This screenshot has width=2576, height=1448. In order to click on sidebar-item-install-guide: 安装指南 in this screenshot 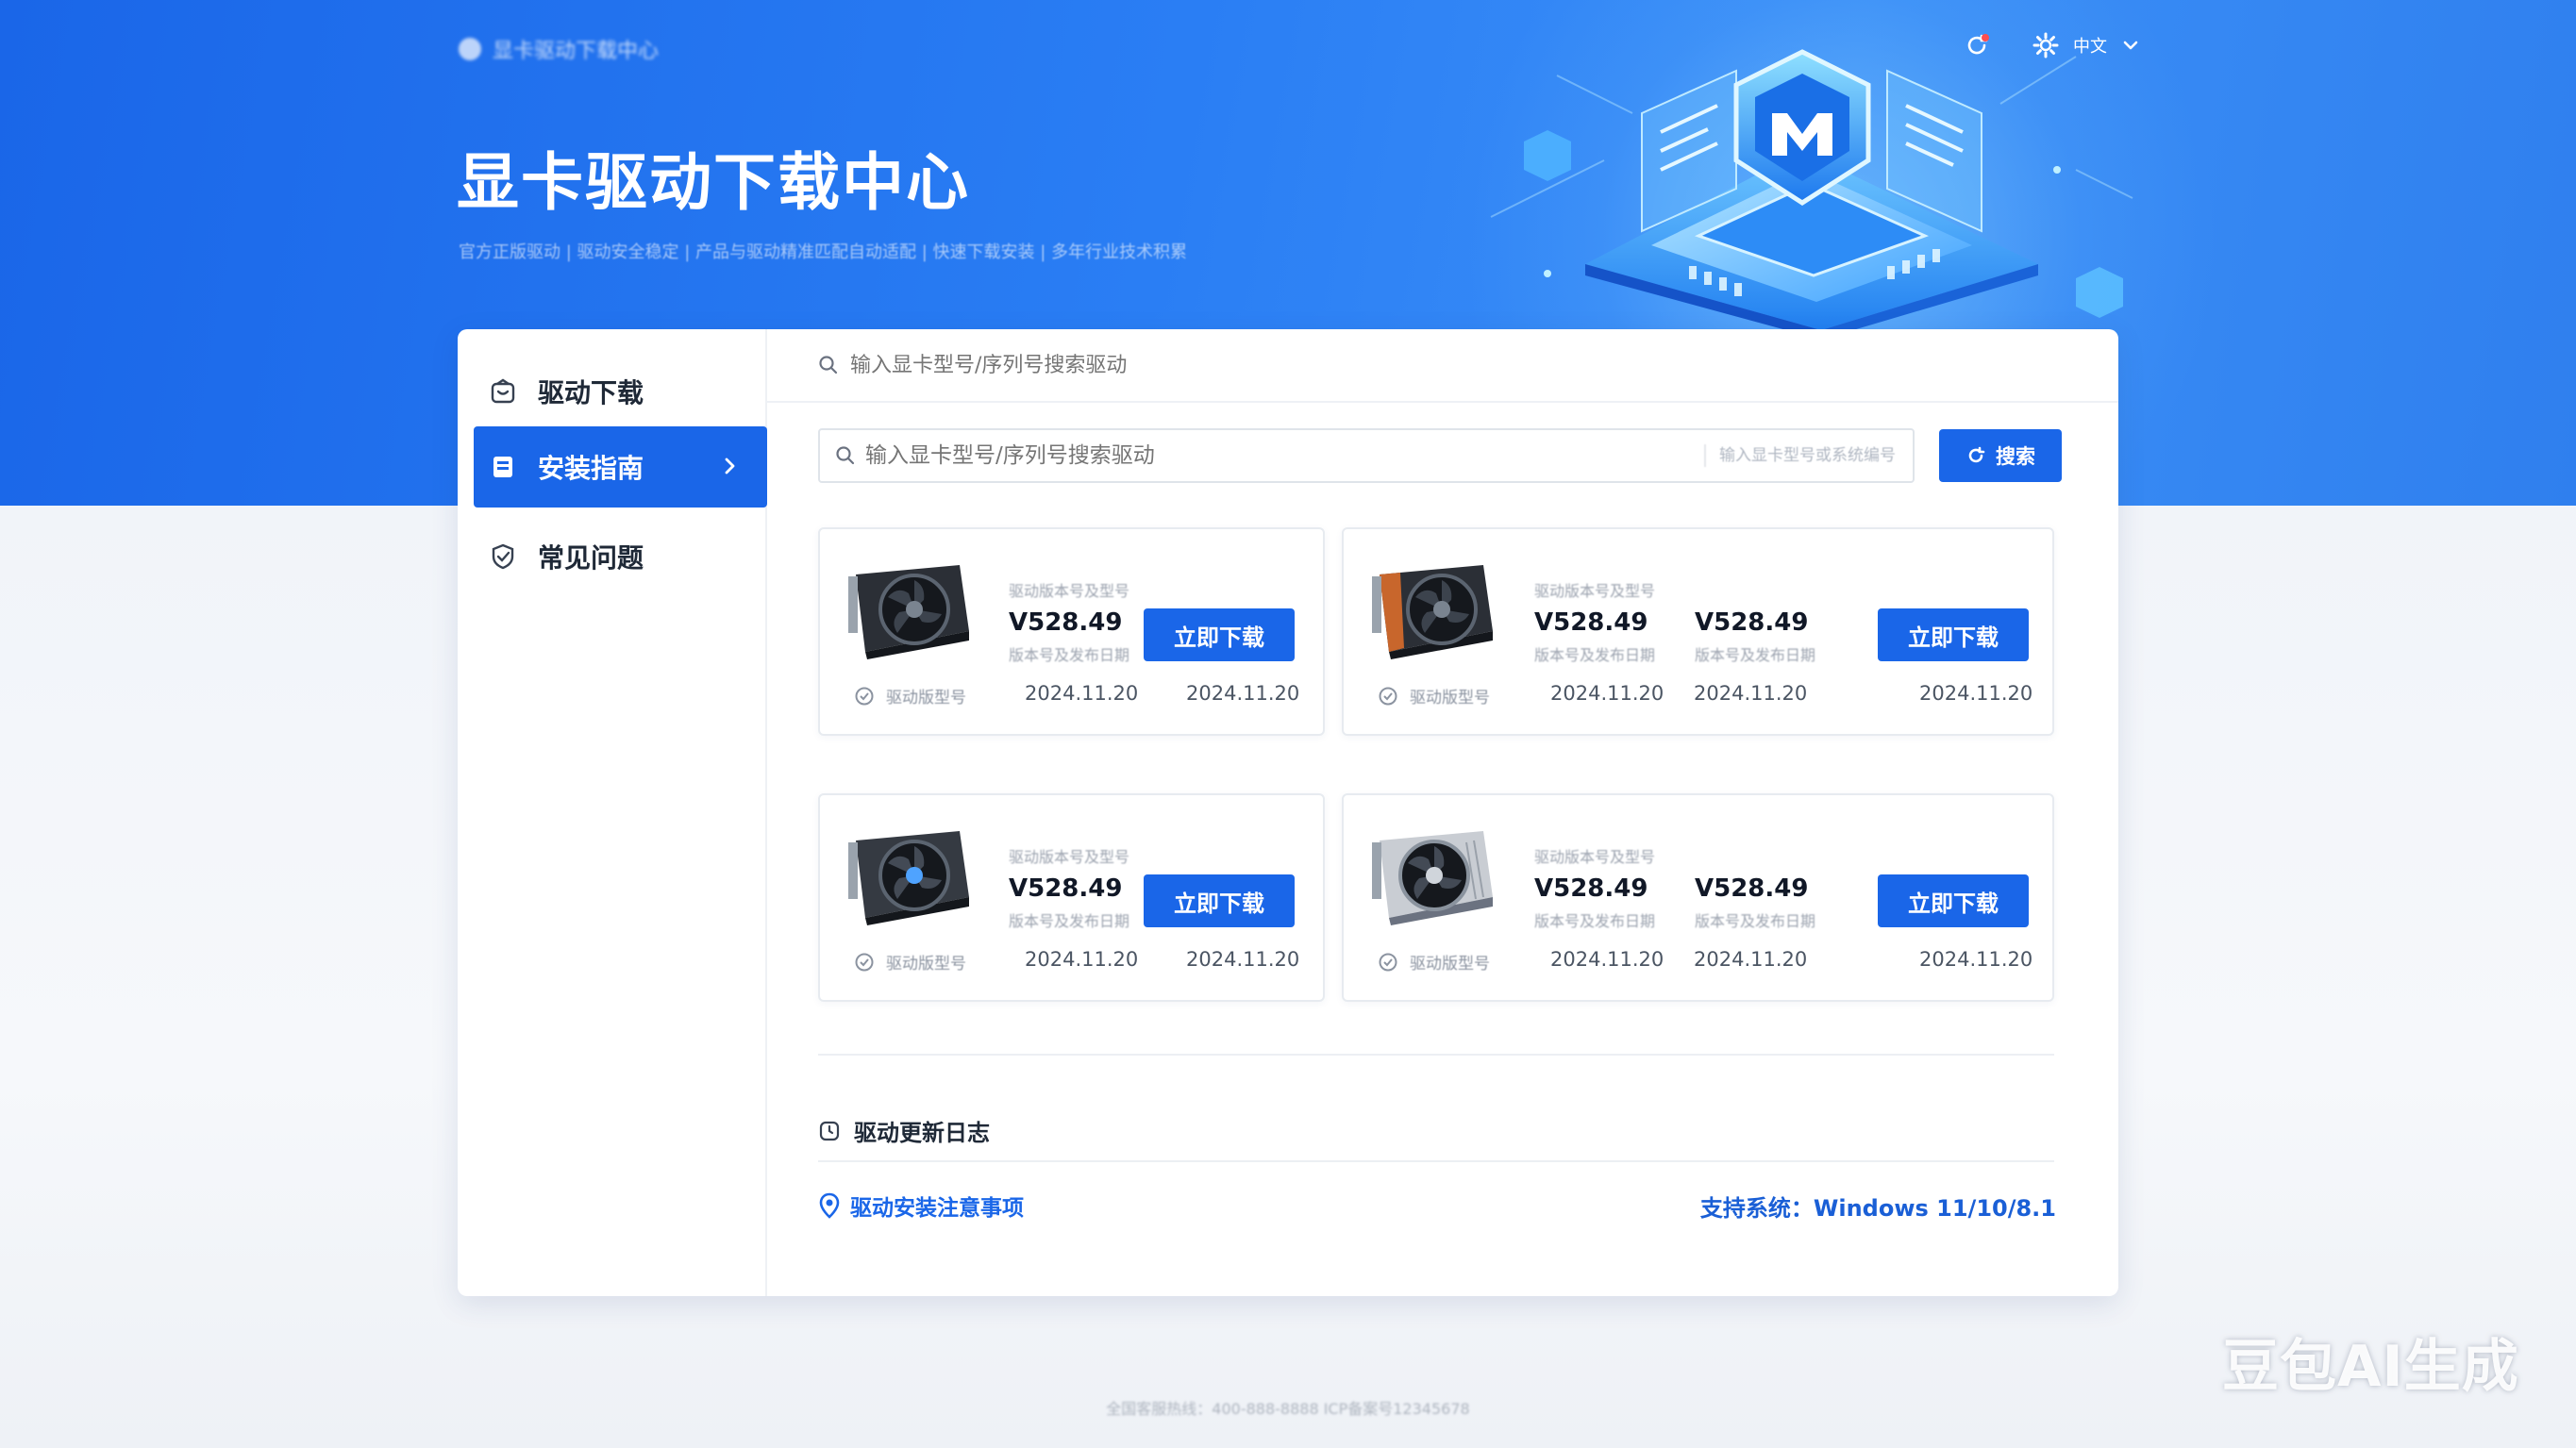, I will do `click(620, 467)`.